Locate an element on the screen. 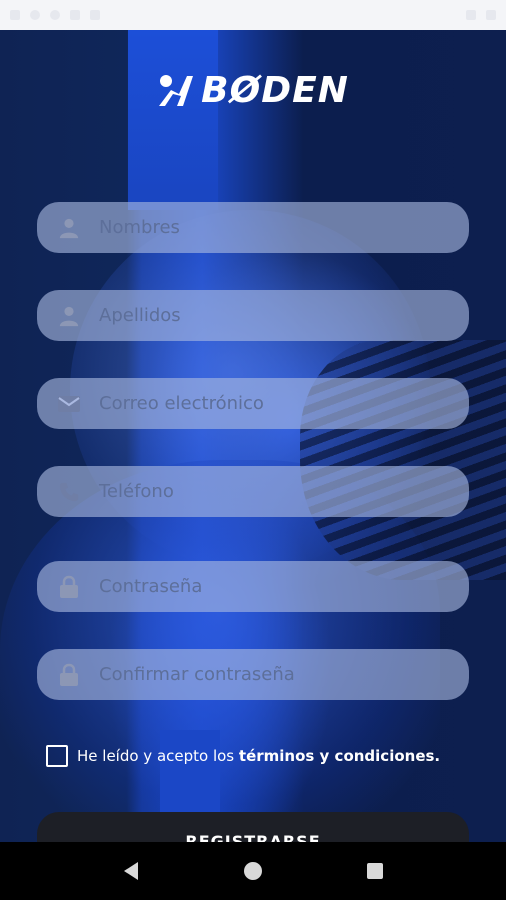  status-icons-left is located at coordinates (55, 15).